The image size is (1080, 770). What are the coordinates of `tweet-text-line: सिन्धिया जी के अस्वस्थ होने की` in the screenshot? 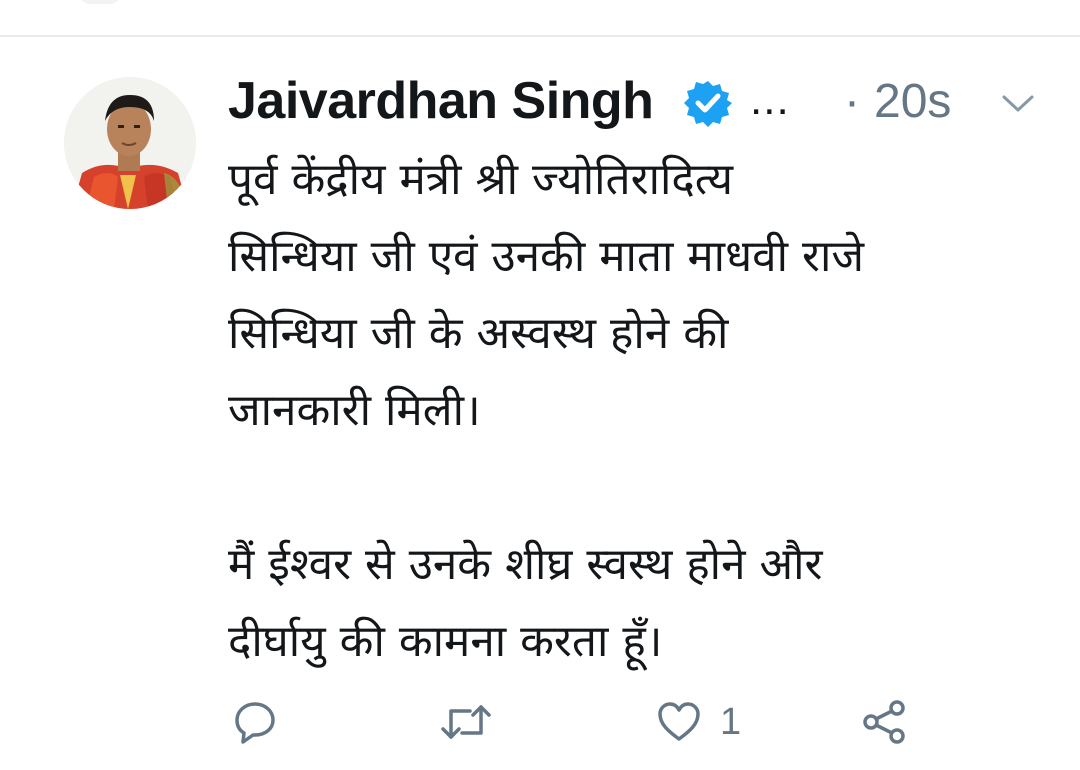 It's located at (478, 333).